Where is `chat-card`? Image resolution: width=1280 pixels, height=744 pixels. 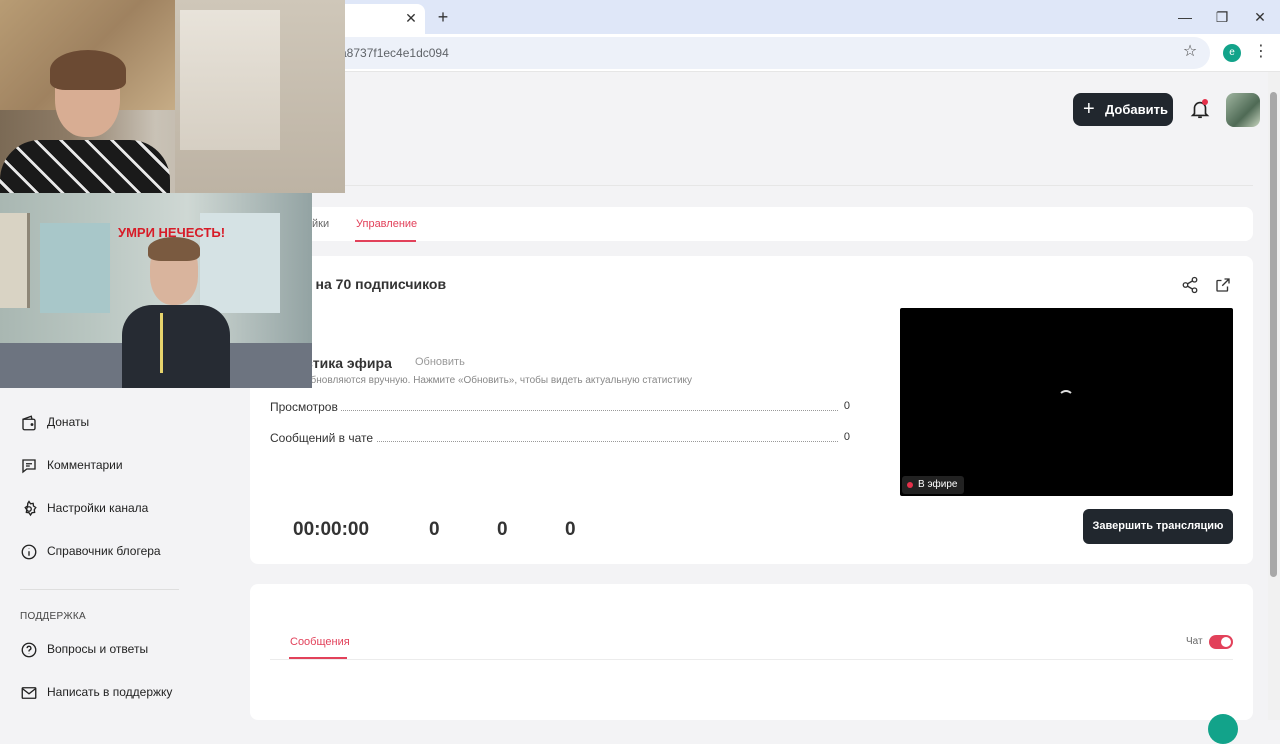
chat-card is located at coordinates (751, 652).